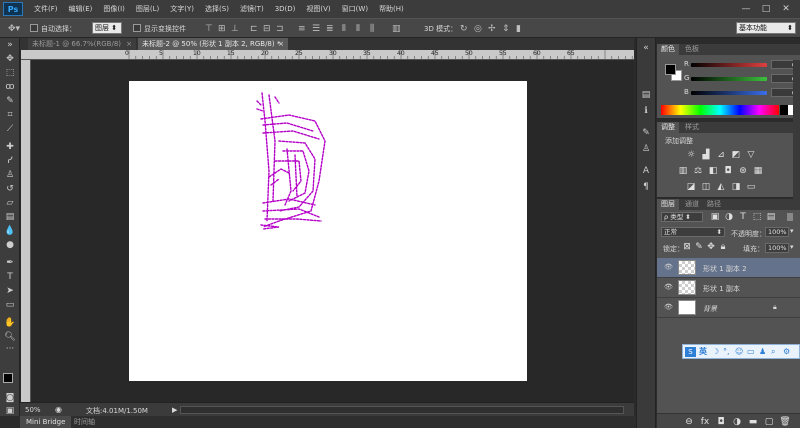 Image resolution: width=800 pixels, height=428 pixels. I want to click on align-hcenter-icon: ⊟, so click(267, 29).